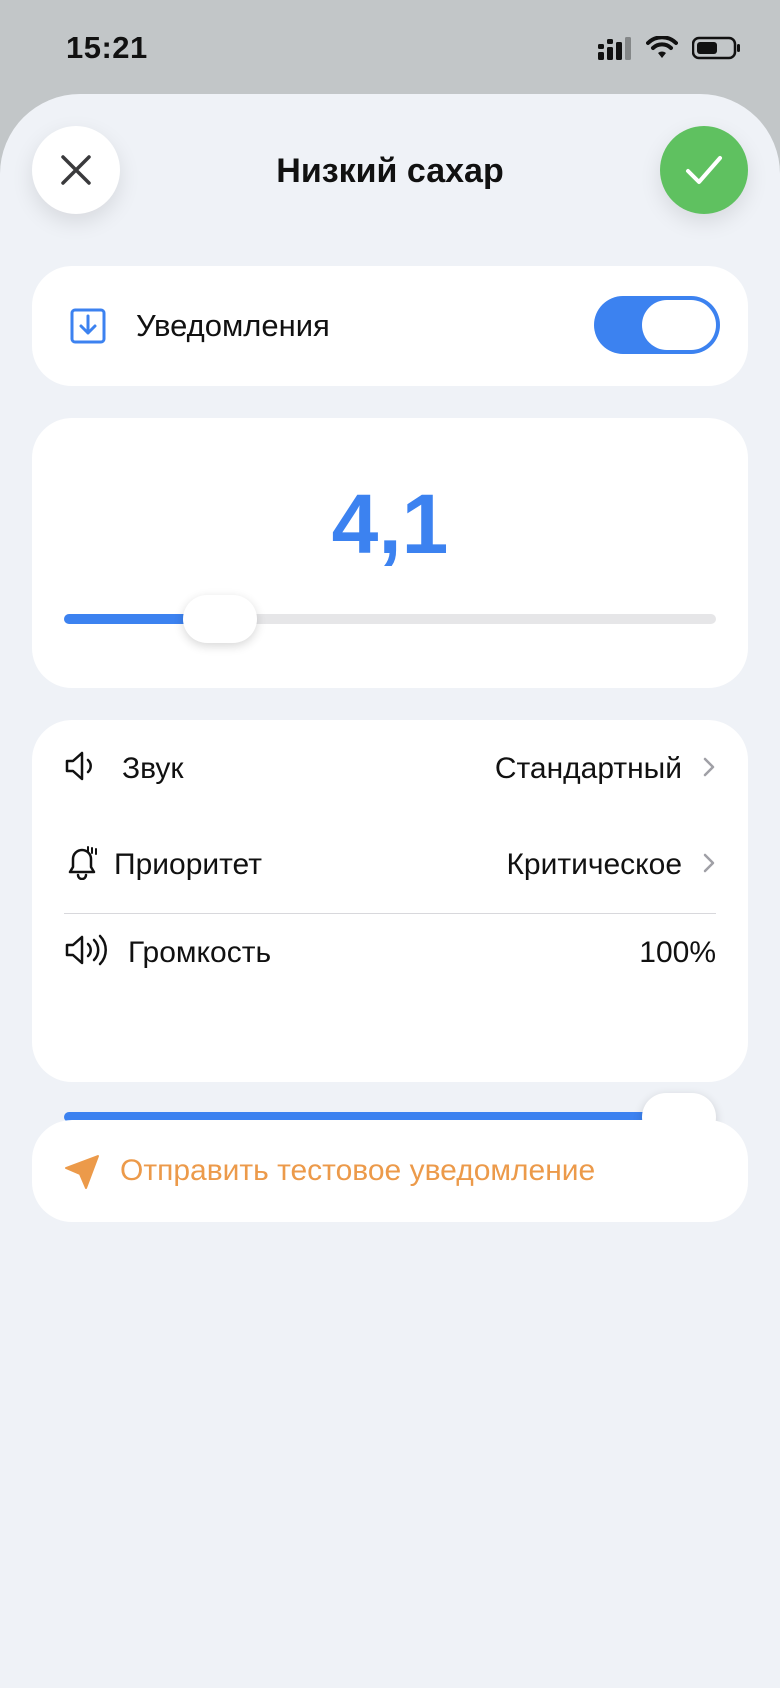  What do you see at coordinates (390, 48) in the screenshot?
I see `status-bar: 15:21` at bounding box center [390, 48].